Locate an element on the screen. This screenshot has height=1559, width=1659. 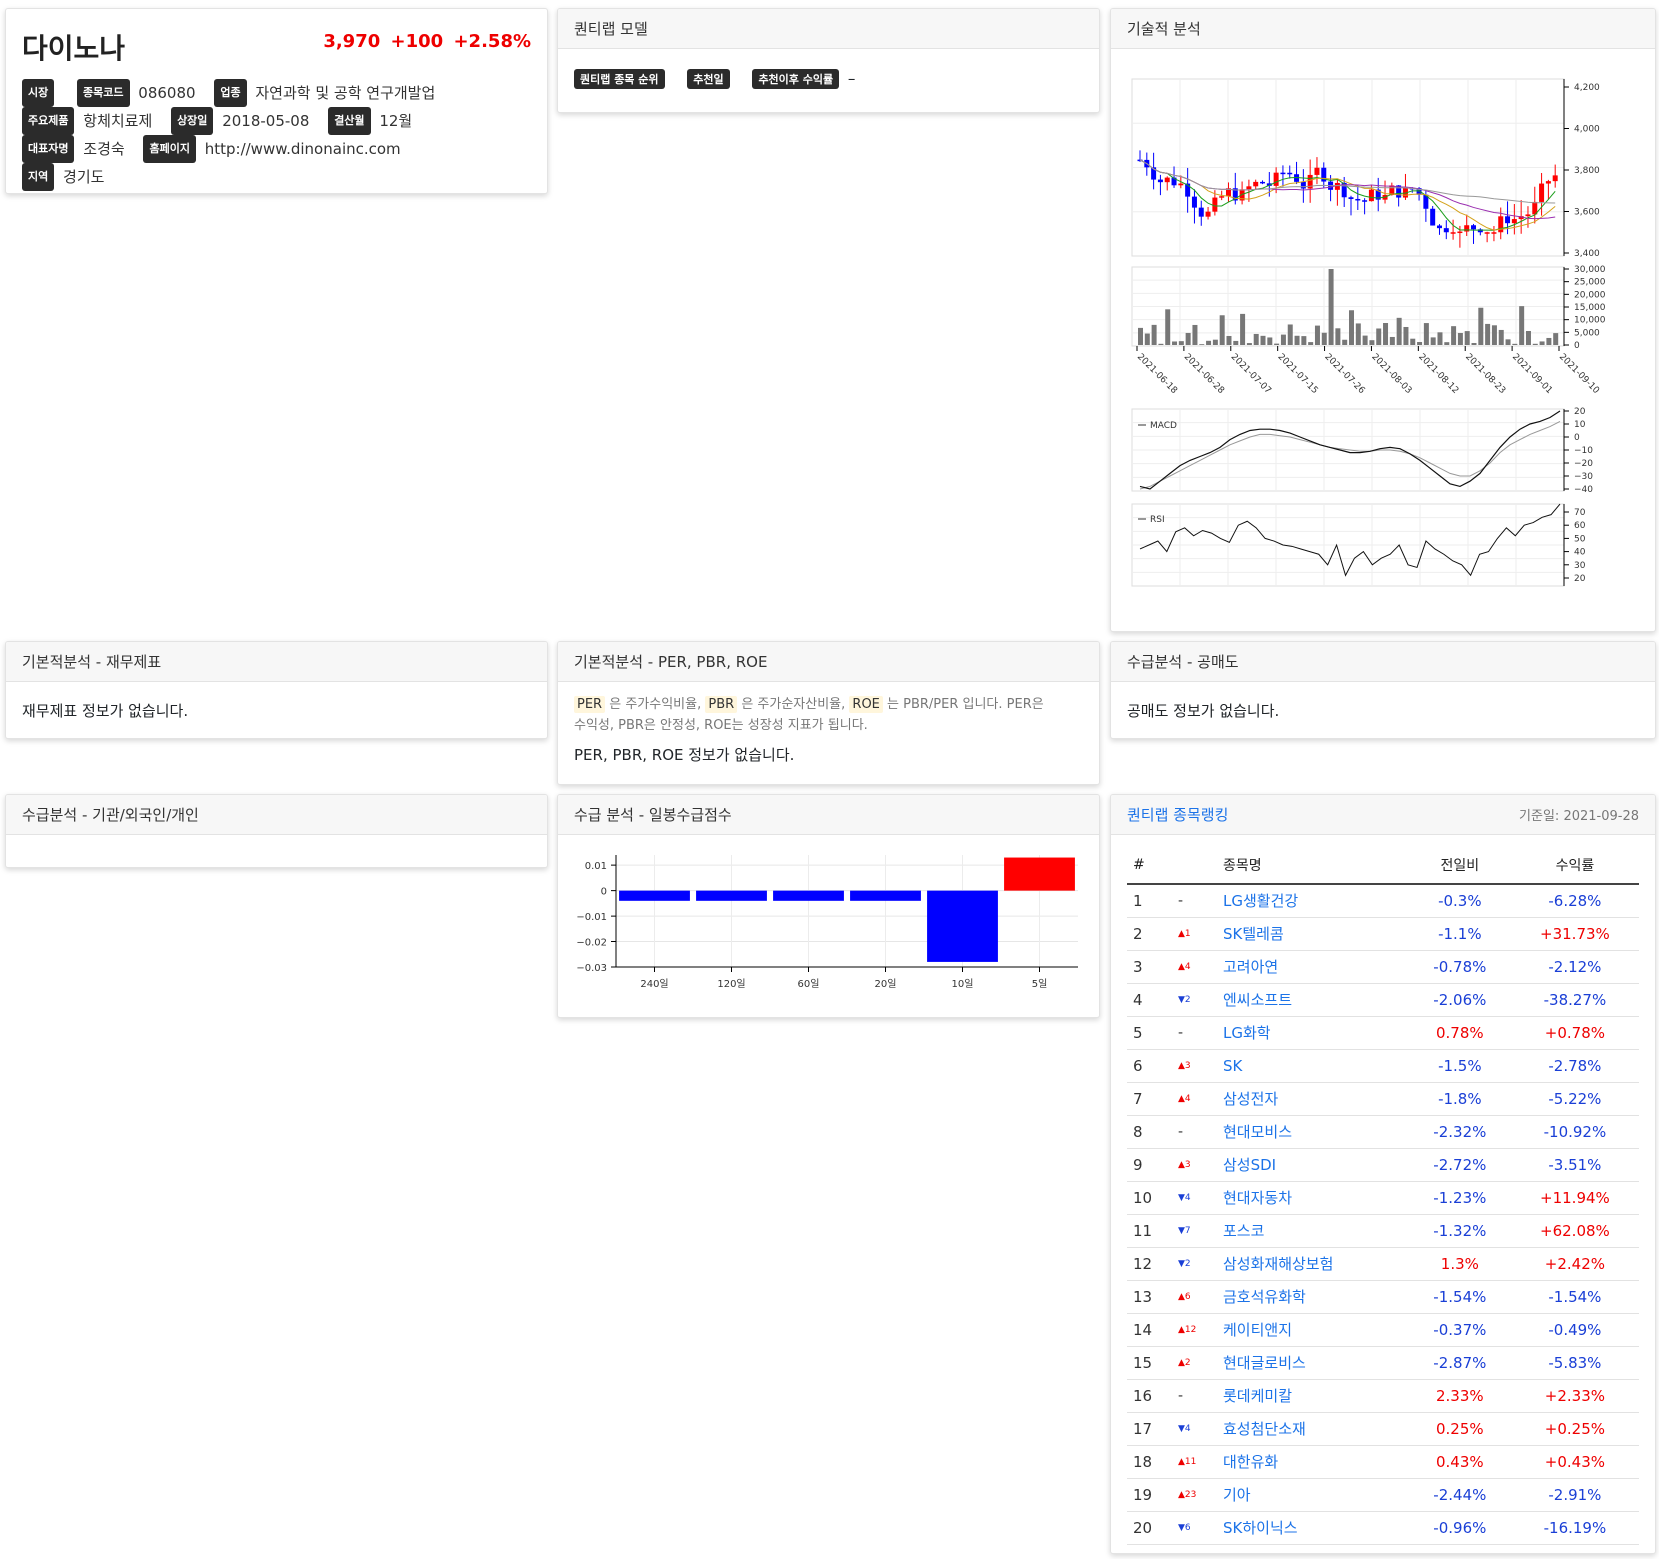
technical-title: 기술적 분석 is located at coordinates (1164, 29).